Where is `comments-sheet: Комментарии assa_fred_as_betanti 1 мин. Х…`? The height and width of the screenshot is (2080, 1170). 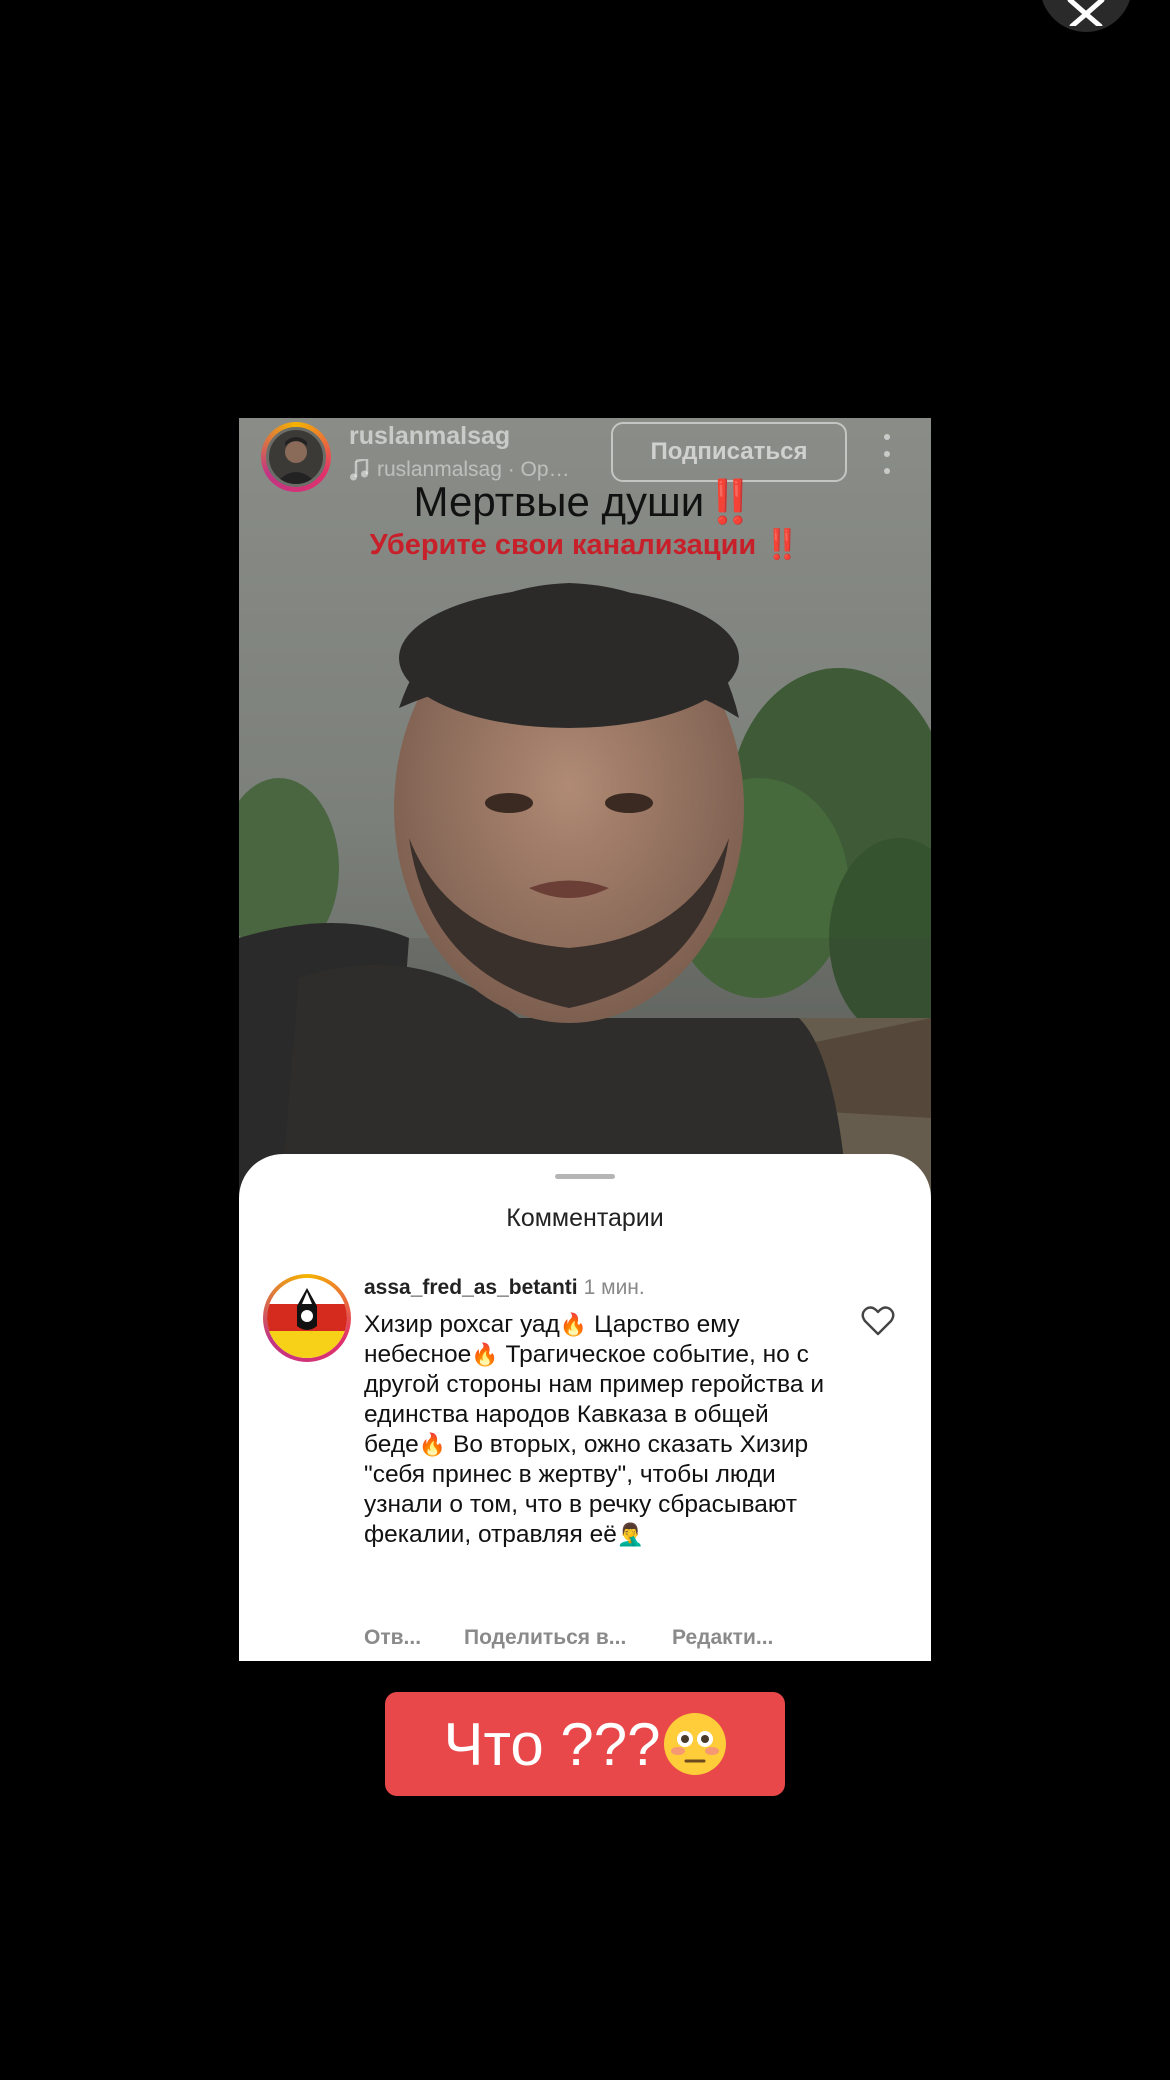 comments-sheet: Комментарии assa_fred_as_betanti 1 мин. Х… is located at coordinates (585, 1407).